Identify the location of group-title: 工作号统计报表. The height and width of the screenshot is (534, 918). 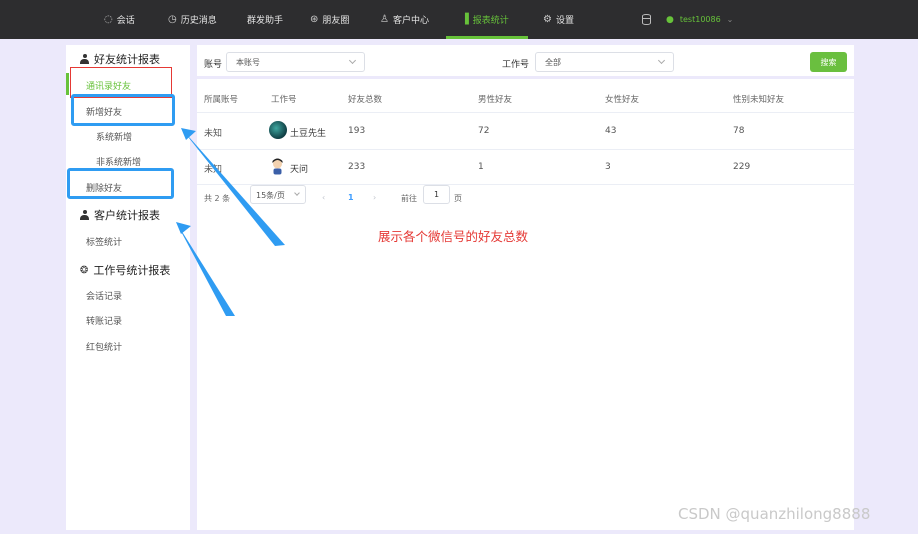
(132, 270).